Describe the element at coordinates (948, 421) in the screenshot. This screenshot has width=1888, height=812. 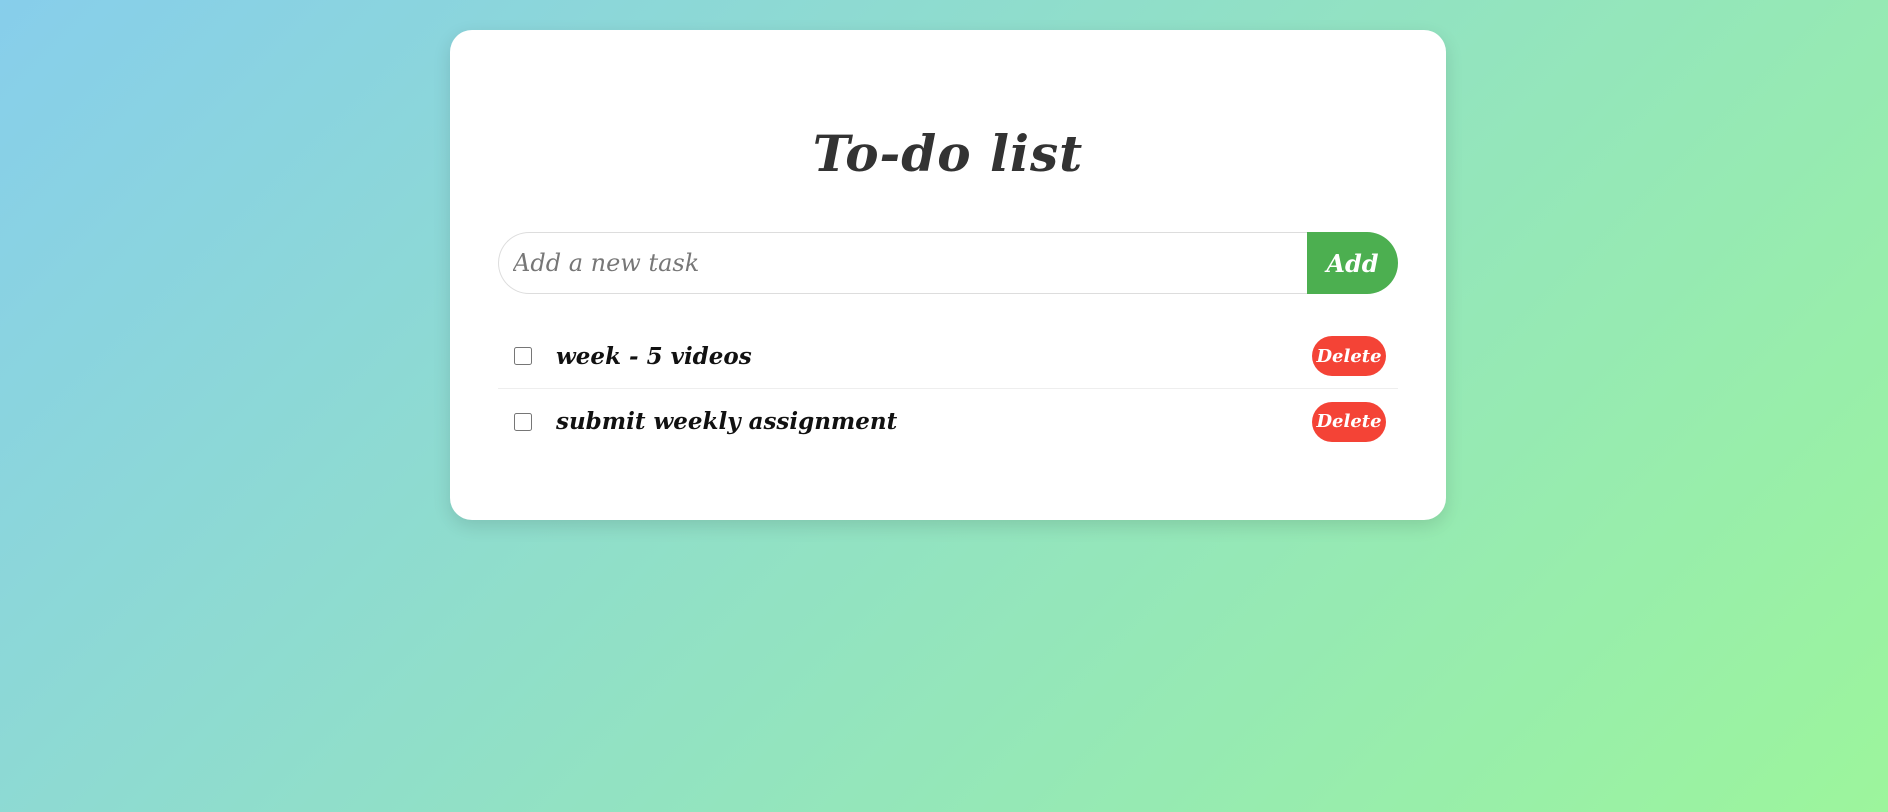
I see `task-item: submit weekly assignment Delete` at that location.